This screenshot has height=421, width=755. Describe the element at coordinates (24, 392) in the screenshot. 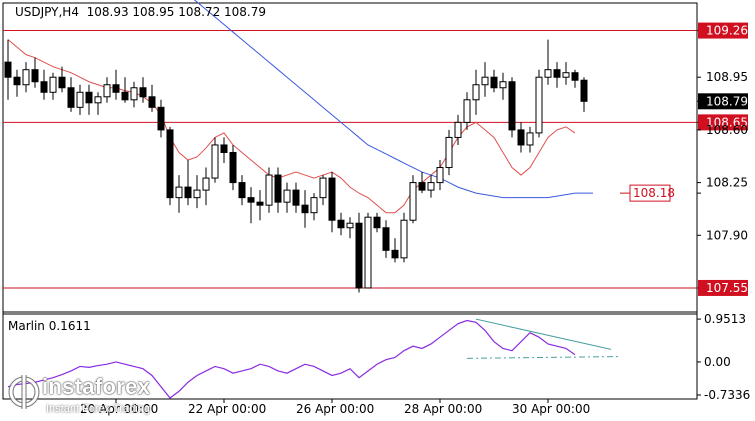

I see `instaforex-logo-icon` at that location.